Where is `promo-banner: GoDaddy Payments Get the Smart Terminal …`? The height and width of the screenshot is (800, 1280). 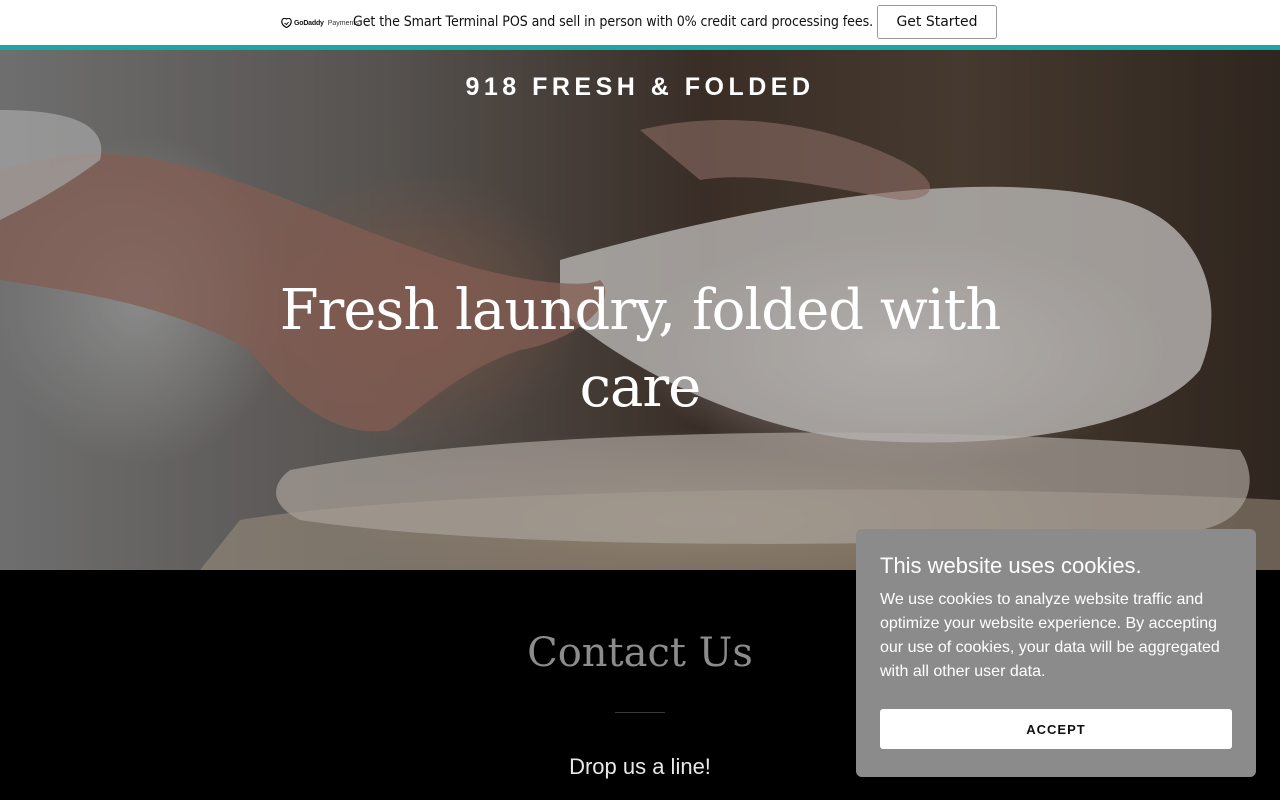
promo-banner: GoDaddy Payments Get the Smart Terminal … is located at coordinates (640, 25).